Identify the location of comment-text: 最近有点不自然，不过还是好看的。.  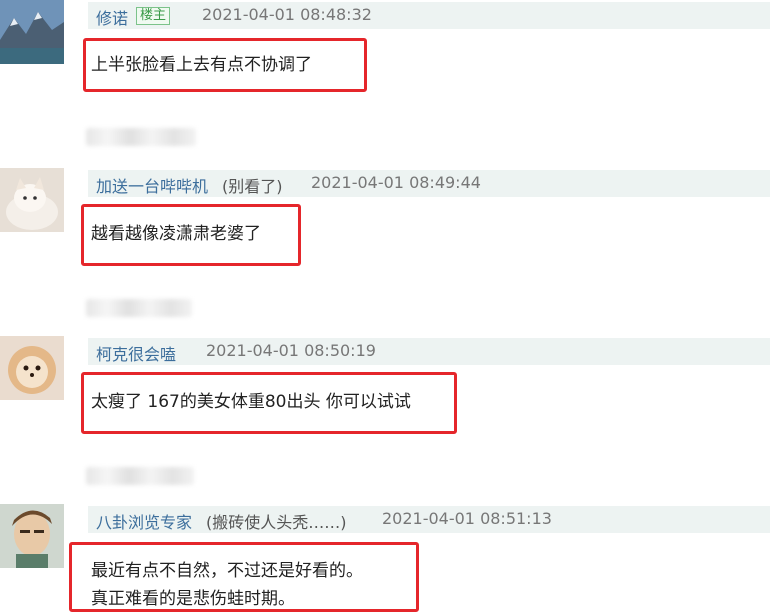
(227, 571).